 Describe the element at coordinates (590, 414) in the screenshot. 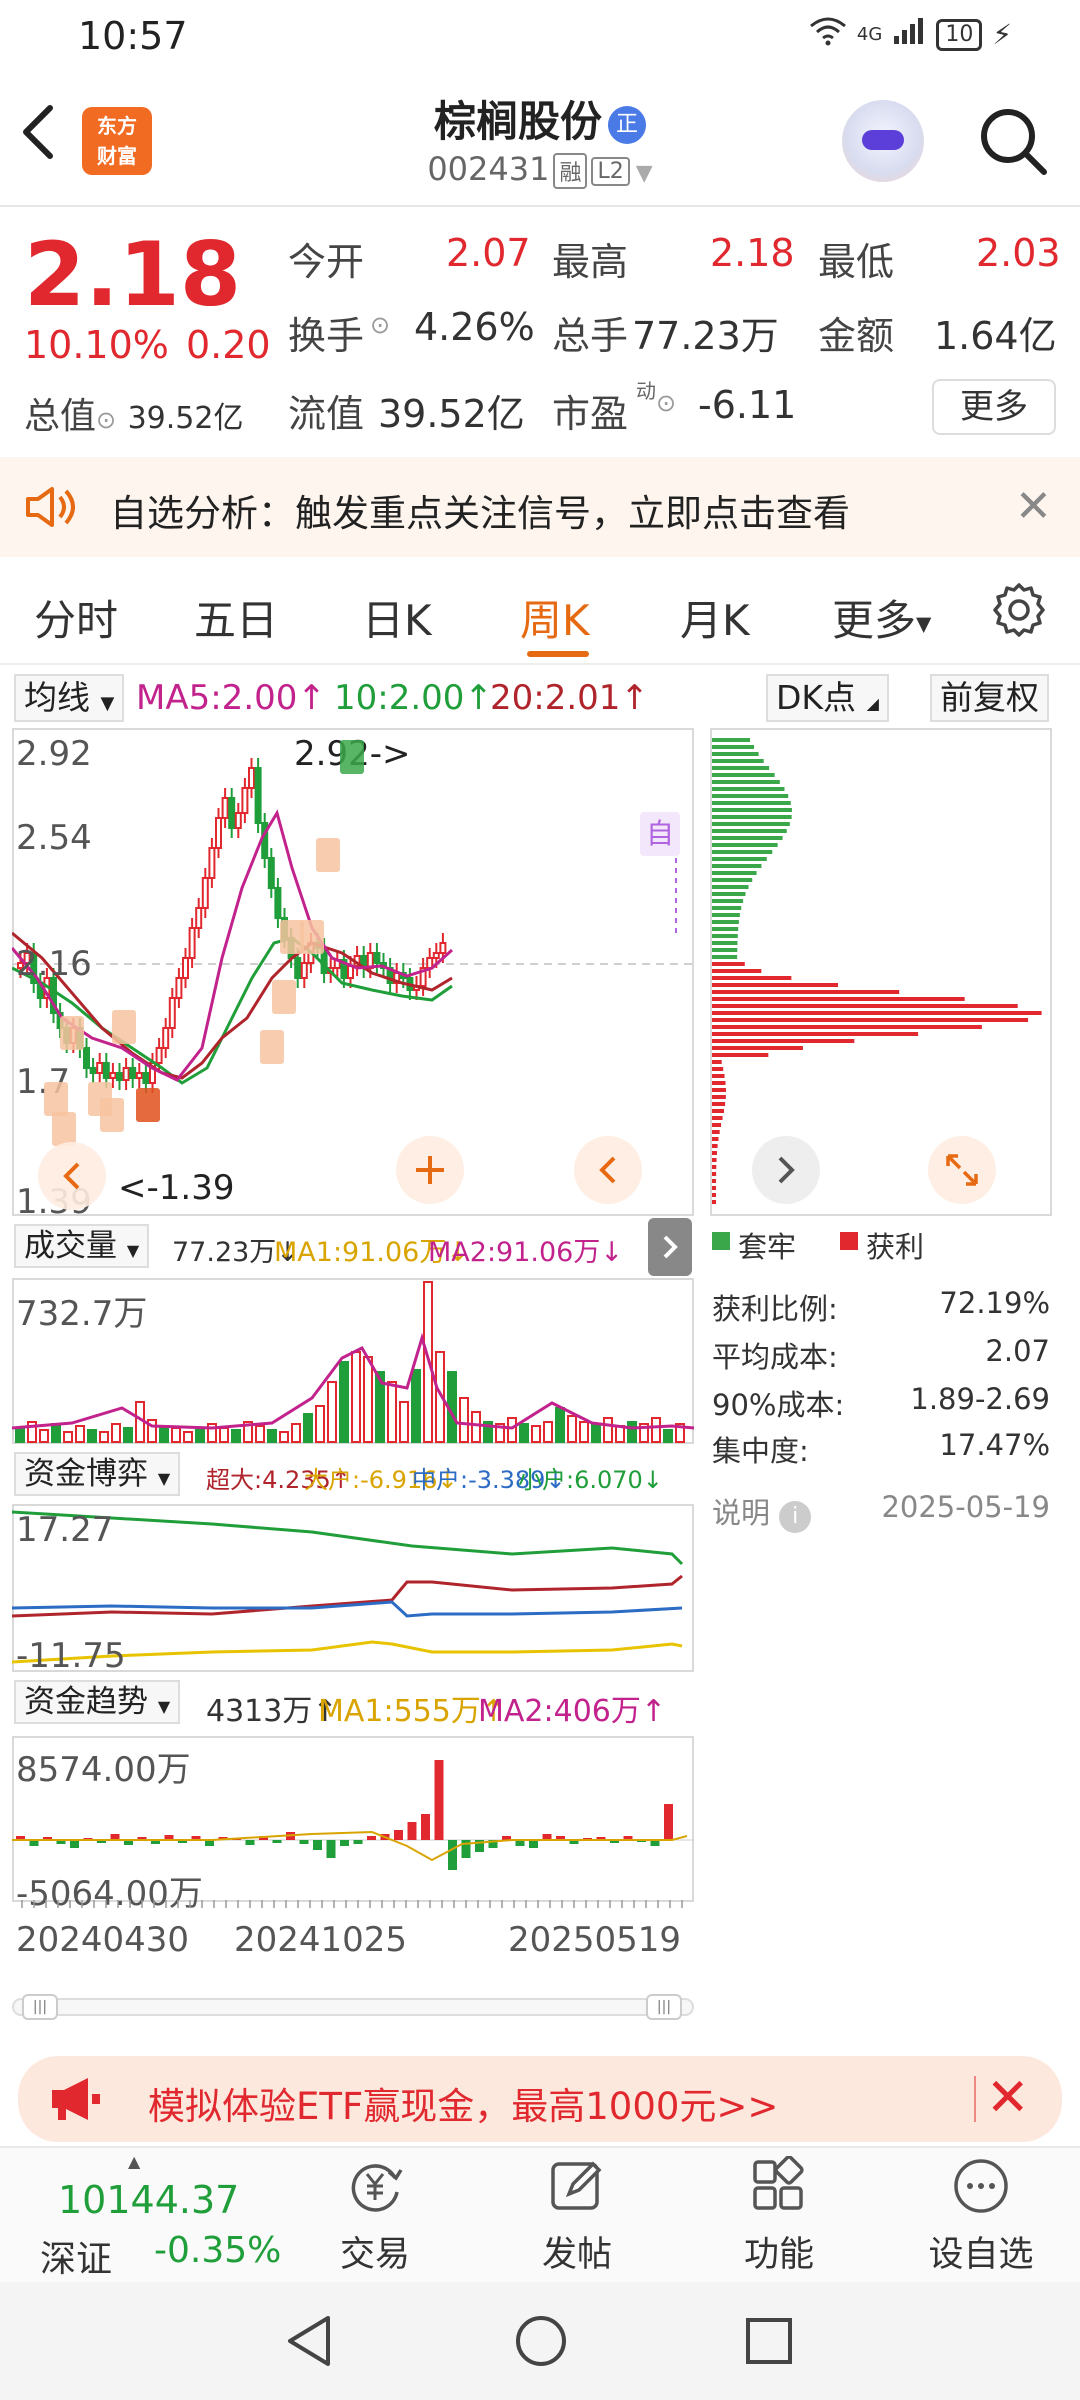

I see `pe-label: 市盈` at that location.